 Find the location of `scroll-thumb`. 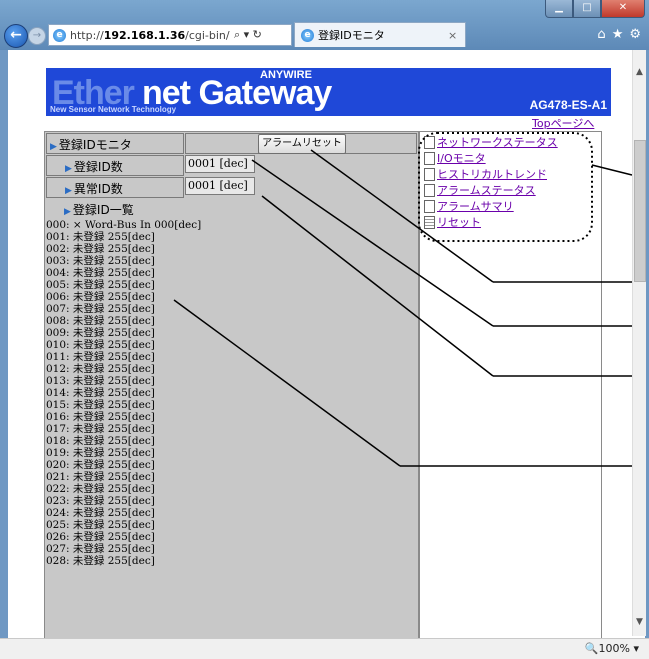

scroll-thumb is located at coordinates (640, 211).